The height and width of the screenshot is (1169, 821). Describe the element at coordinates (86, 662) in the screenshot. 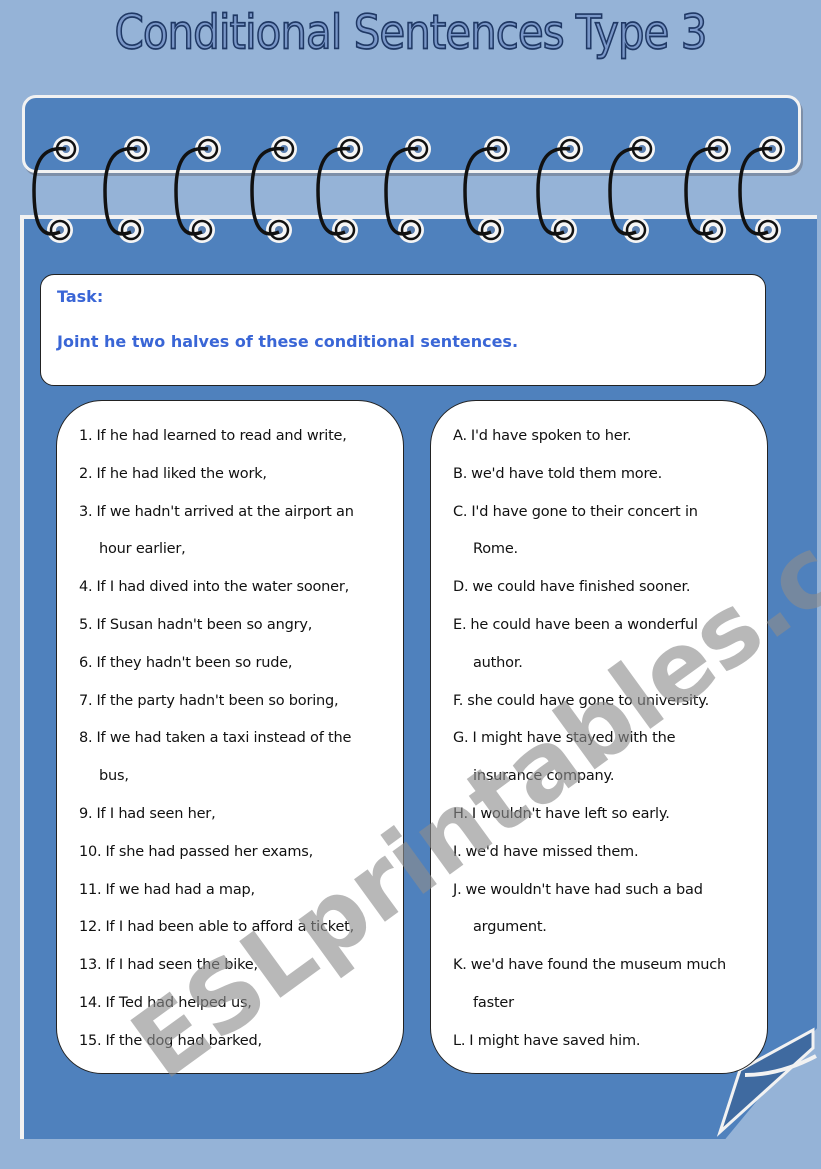

I see `condition-item-number: 6.` at that location.